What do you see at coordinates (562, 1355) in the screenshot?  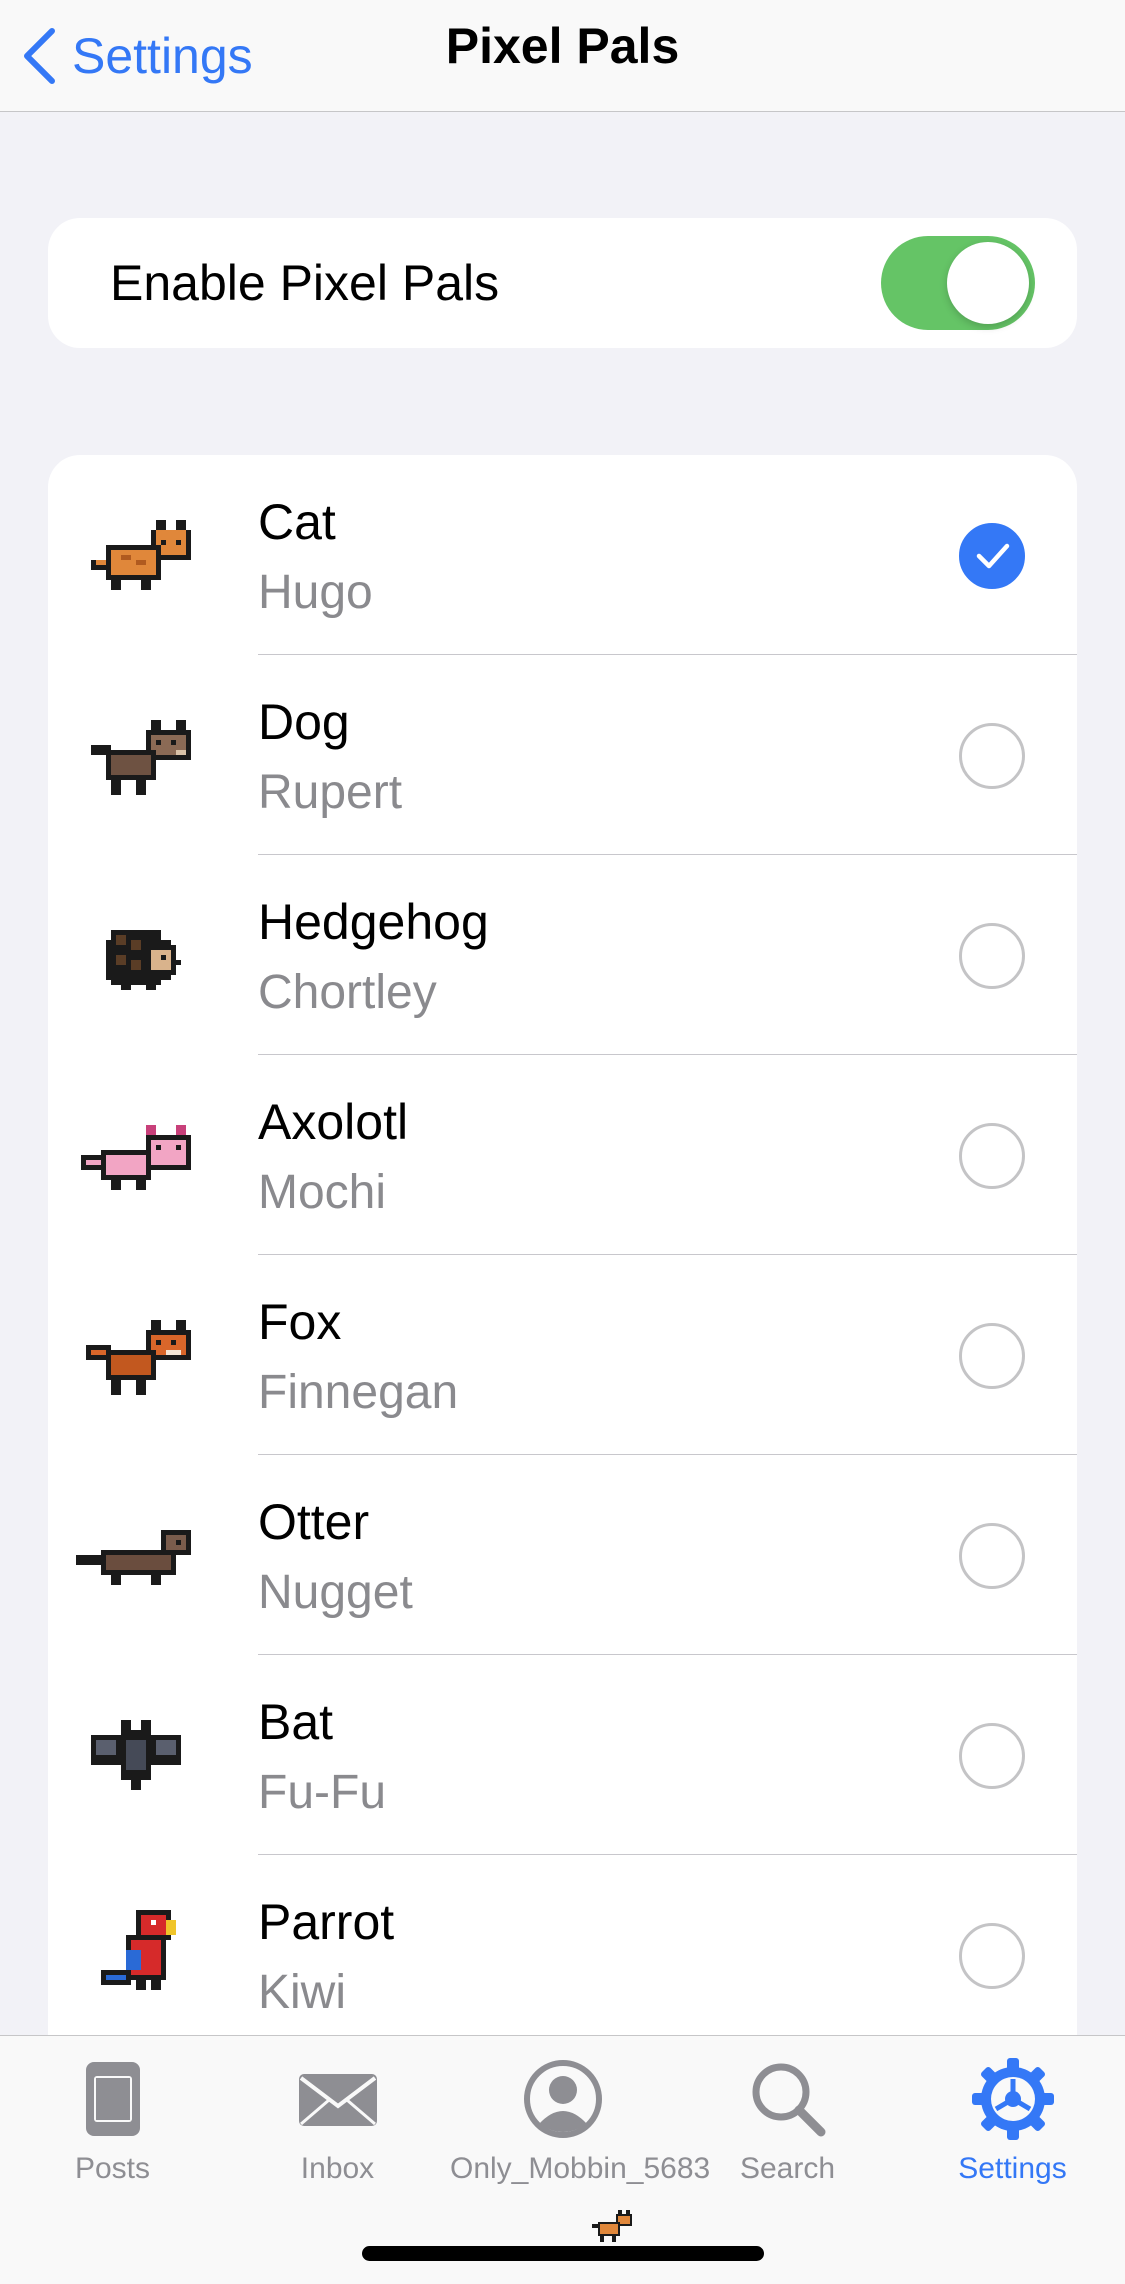 I see `pal-row-fox: Fox Finnegan` at bounding box center [562, 1355].